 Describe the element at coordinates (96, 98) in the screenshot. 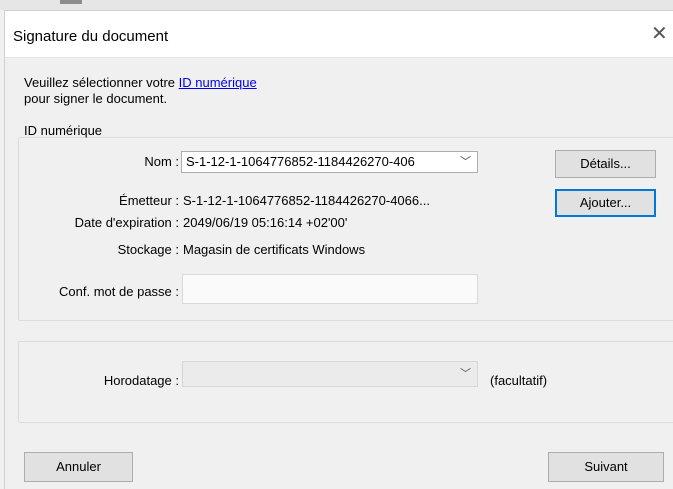

I see `intro-line2: pour signer le document.` at that location.